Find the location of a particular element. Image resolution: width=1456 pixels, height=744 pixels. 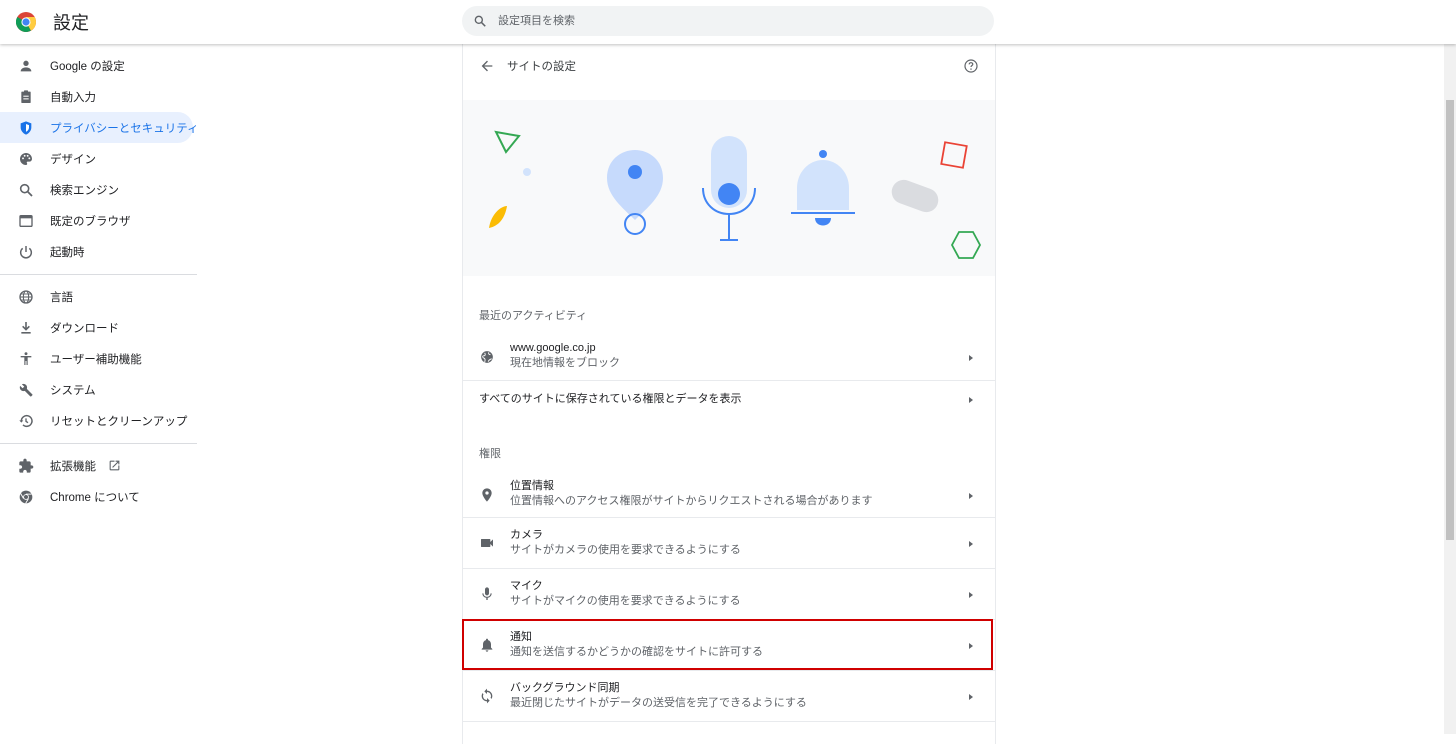

sidebar-item-appearance: デザイン is located at coordinates (96, 158).